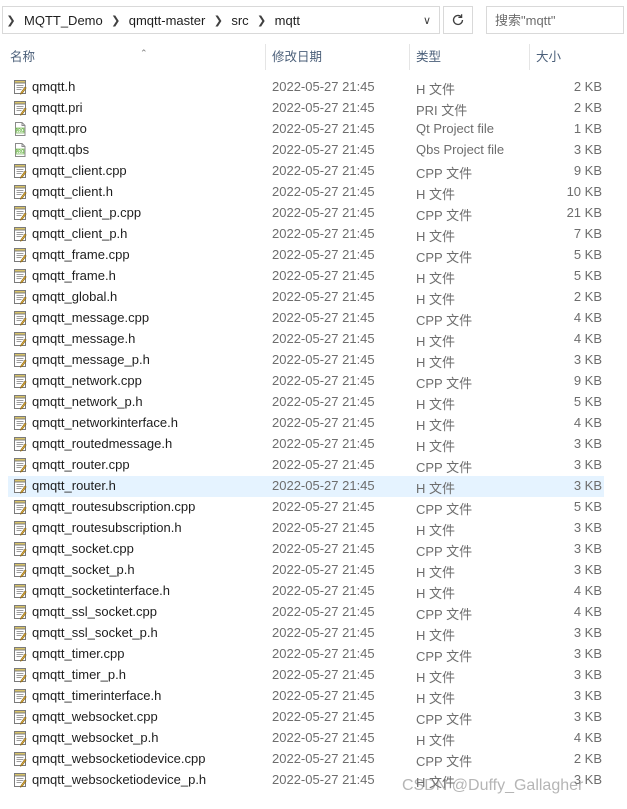 This screenshot has height=809, width=627. I want to click on file-row: qmqtt_client.h 2022-05-27 21:45 H 文件 10 KB, so click(306, 192).